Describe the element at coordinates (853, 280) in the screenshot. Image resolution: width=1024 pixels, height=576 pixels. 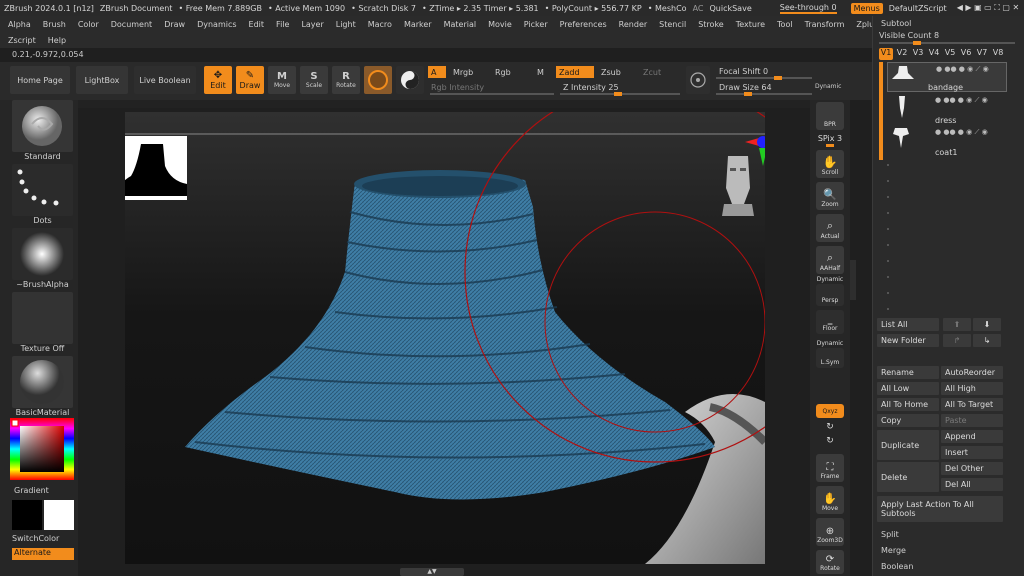
I see `right-tray-handle` at that location.